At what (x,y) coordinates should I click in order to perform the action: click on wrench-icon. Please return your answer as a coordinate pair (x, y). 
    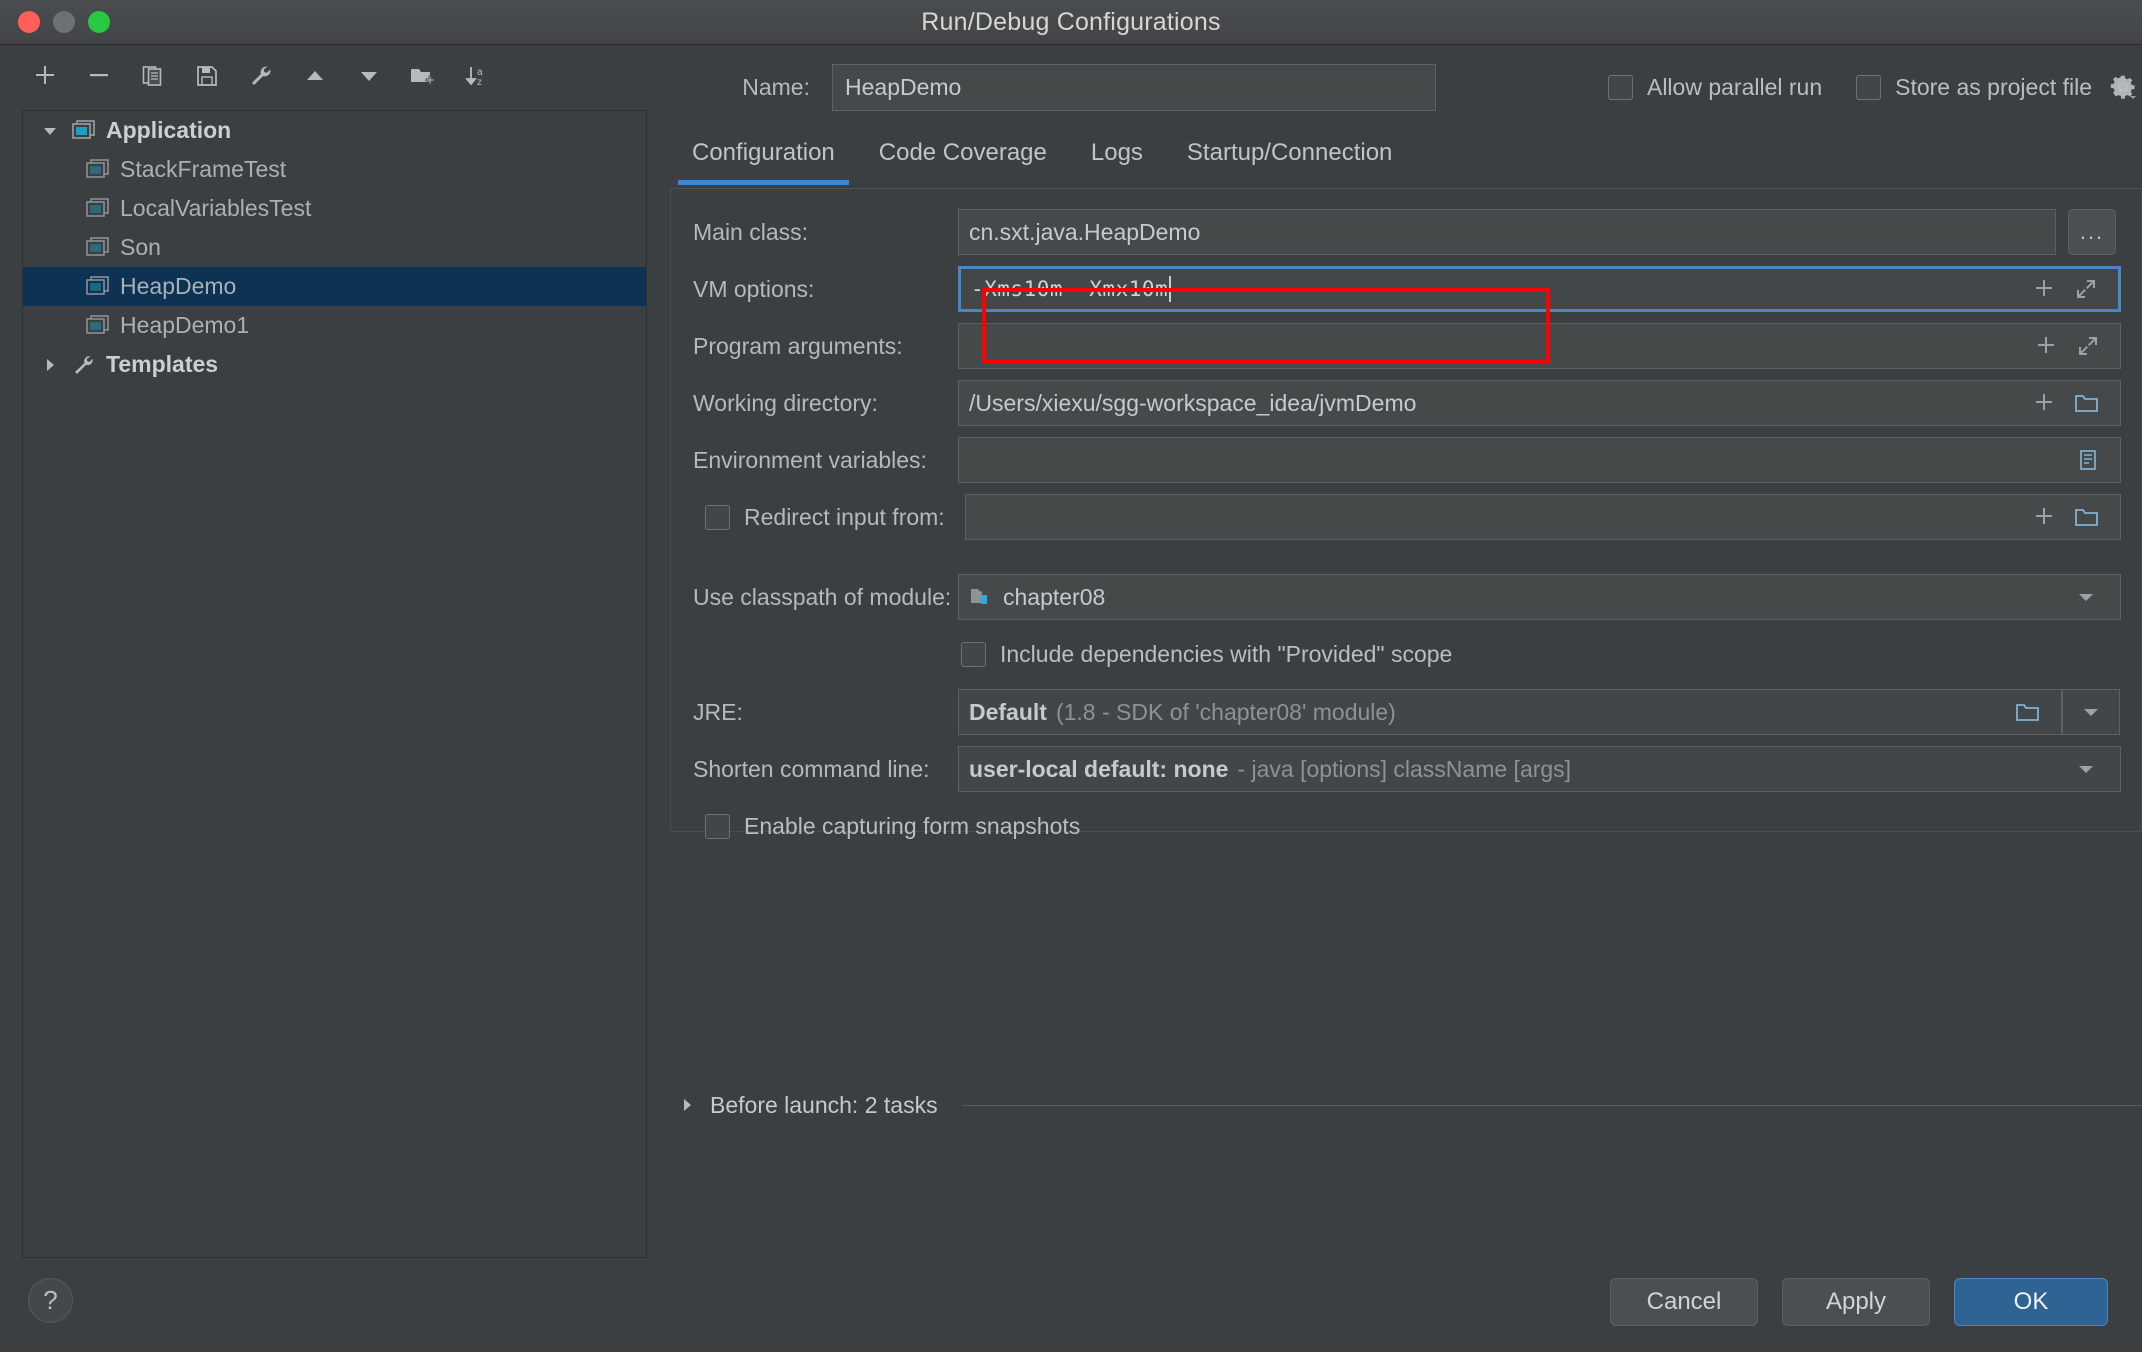
    Looking at the image, I should click on (84, 365).